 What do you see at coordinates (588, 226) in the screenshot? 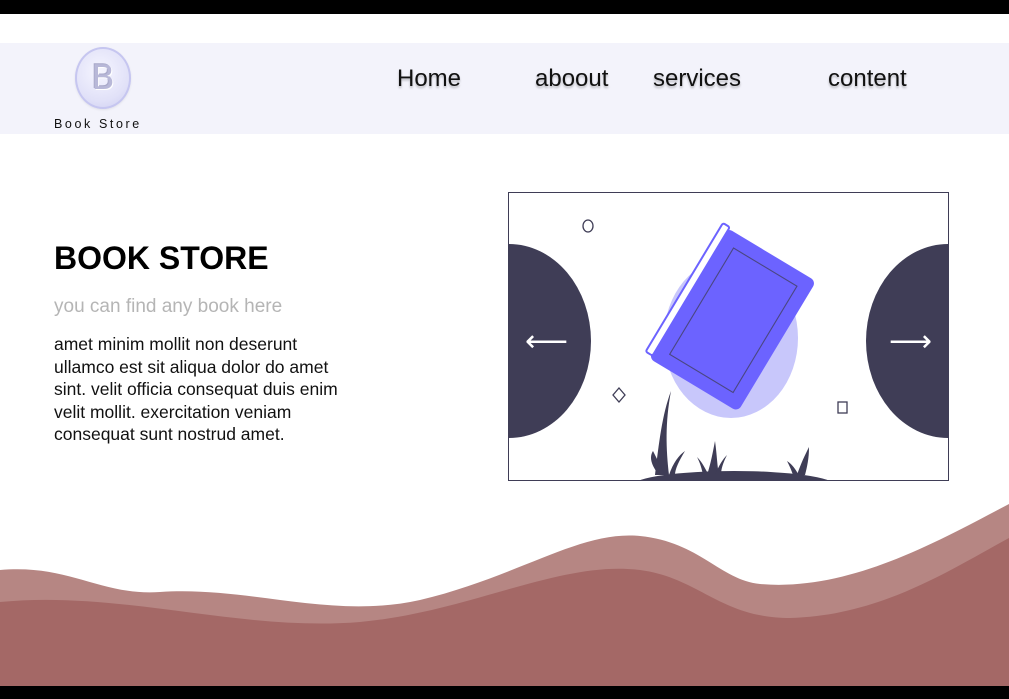
I see `circle-decoration-icon` at bounding box center [588, 226].